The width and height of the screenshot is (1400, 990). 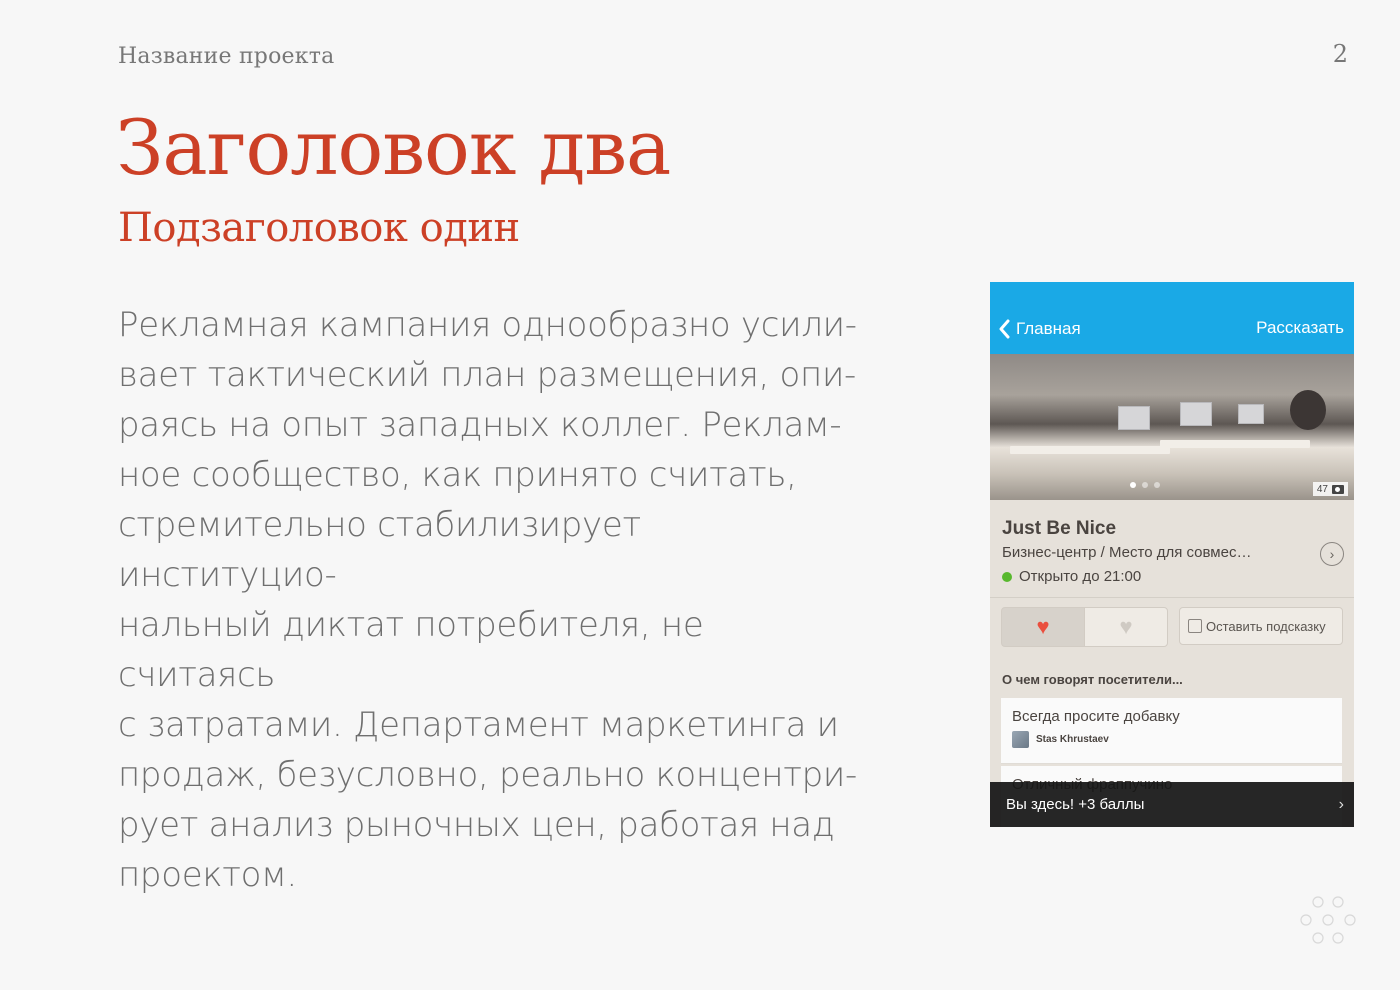 What do you see at coordinates (226, 56) in the screenshot?
I see `project-name: Название проекта` at bounding box center [226, 56].